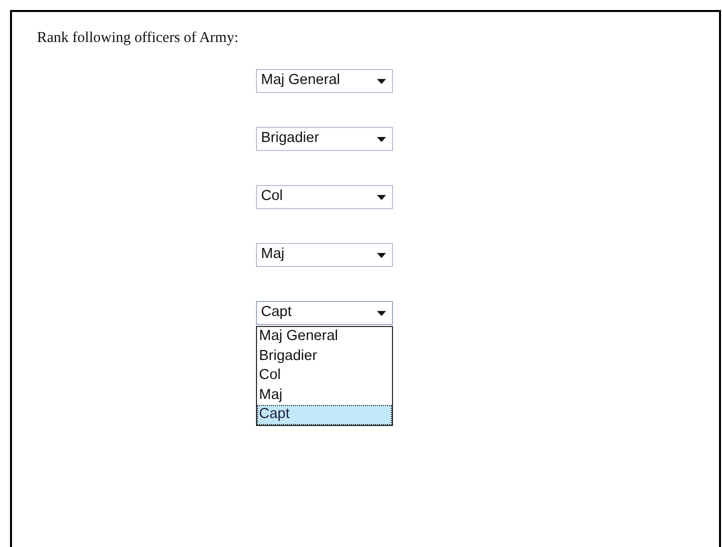  I want to click on dropdown-option: Col, so click(324, 376).